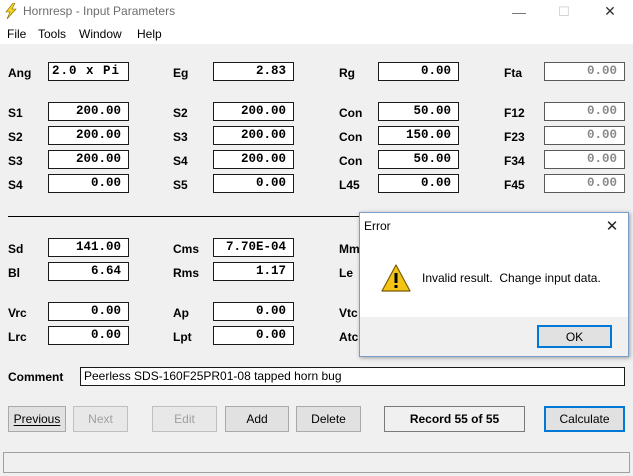  Describe the element at coordinates (181, 73) in the screenshot. I see `param-label: Eg` at that location.